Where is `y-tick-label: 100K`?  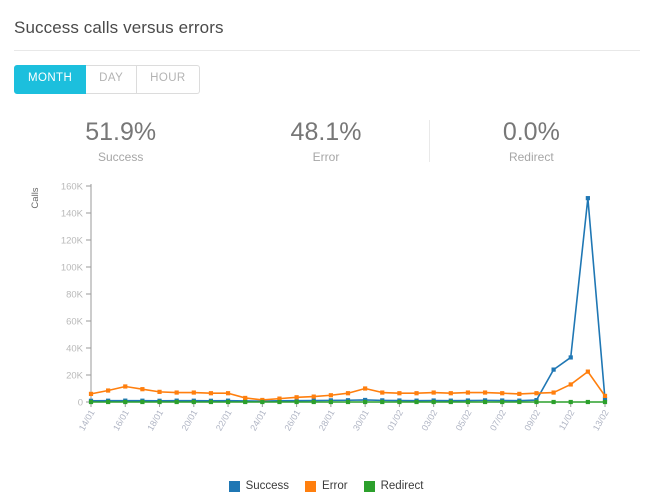 y-tick-label: 100K is located at coordinates (72, 268).